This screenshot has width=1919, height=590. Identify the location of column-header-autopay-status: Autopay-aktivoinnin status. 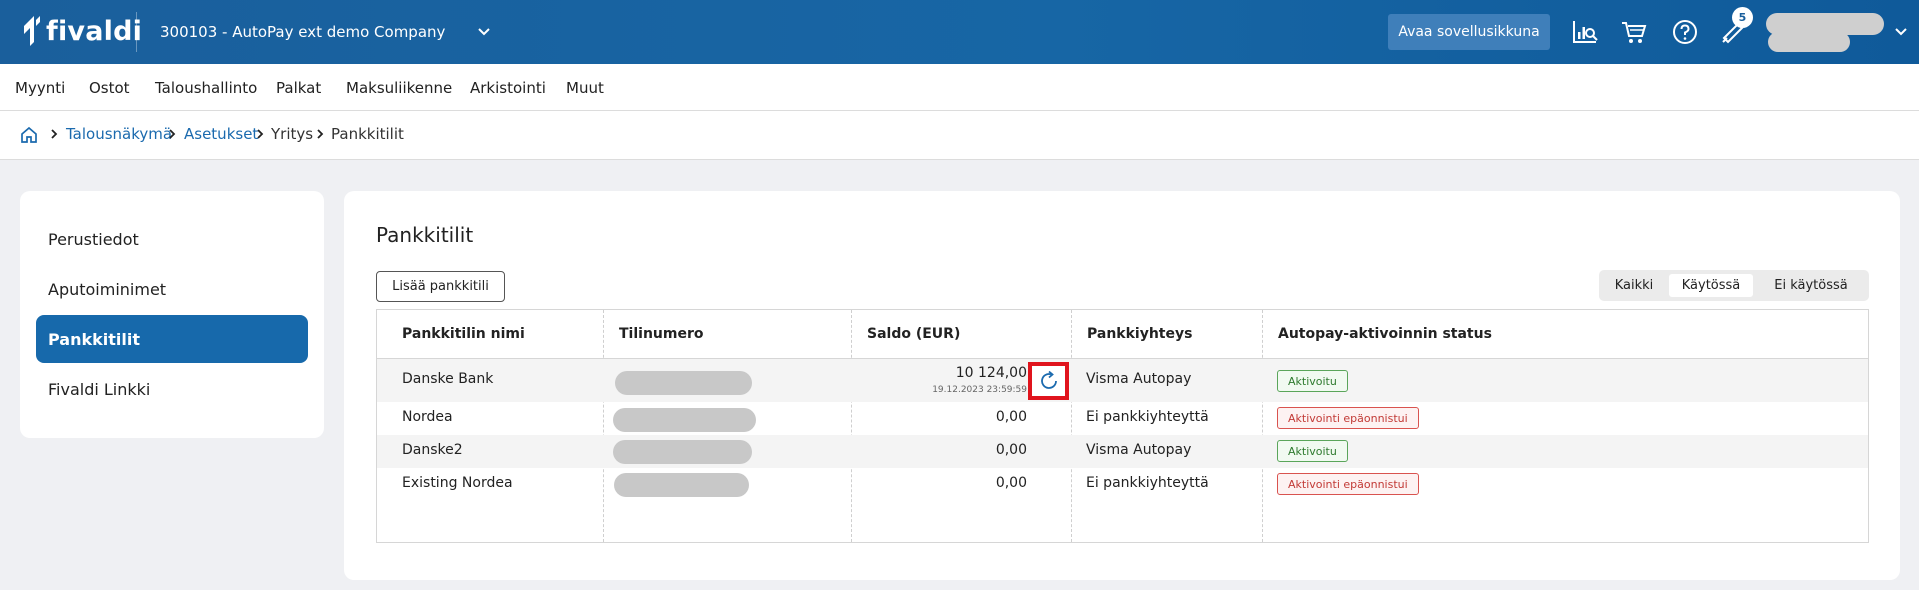
(1385, 334).